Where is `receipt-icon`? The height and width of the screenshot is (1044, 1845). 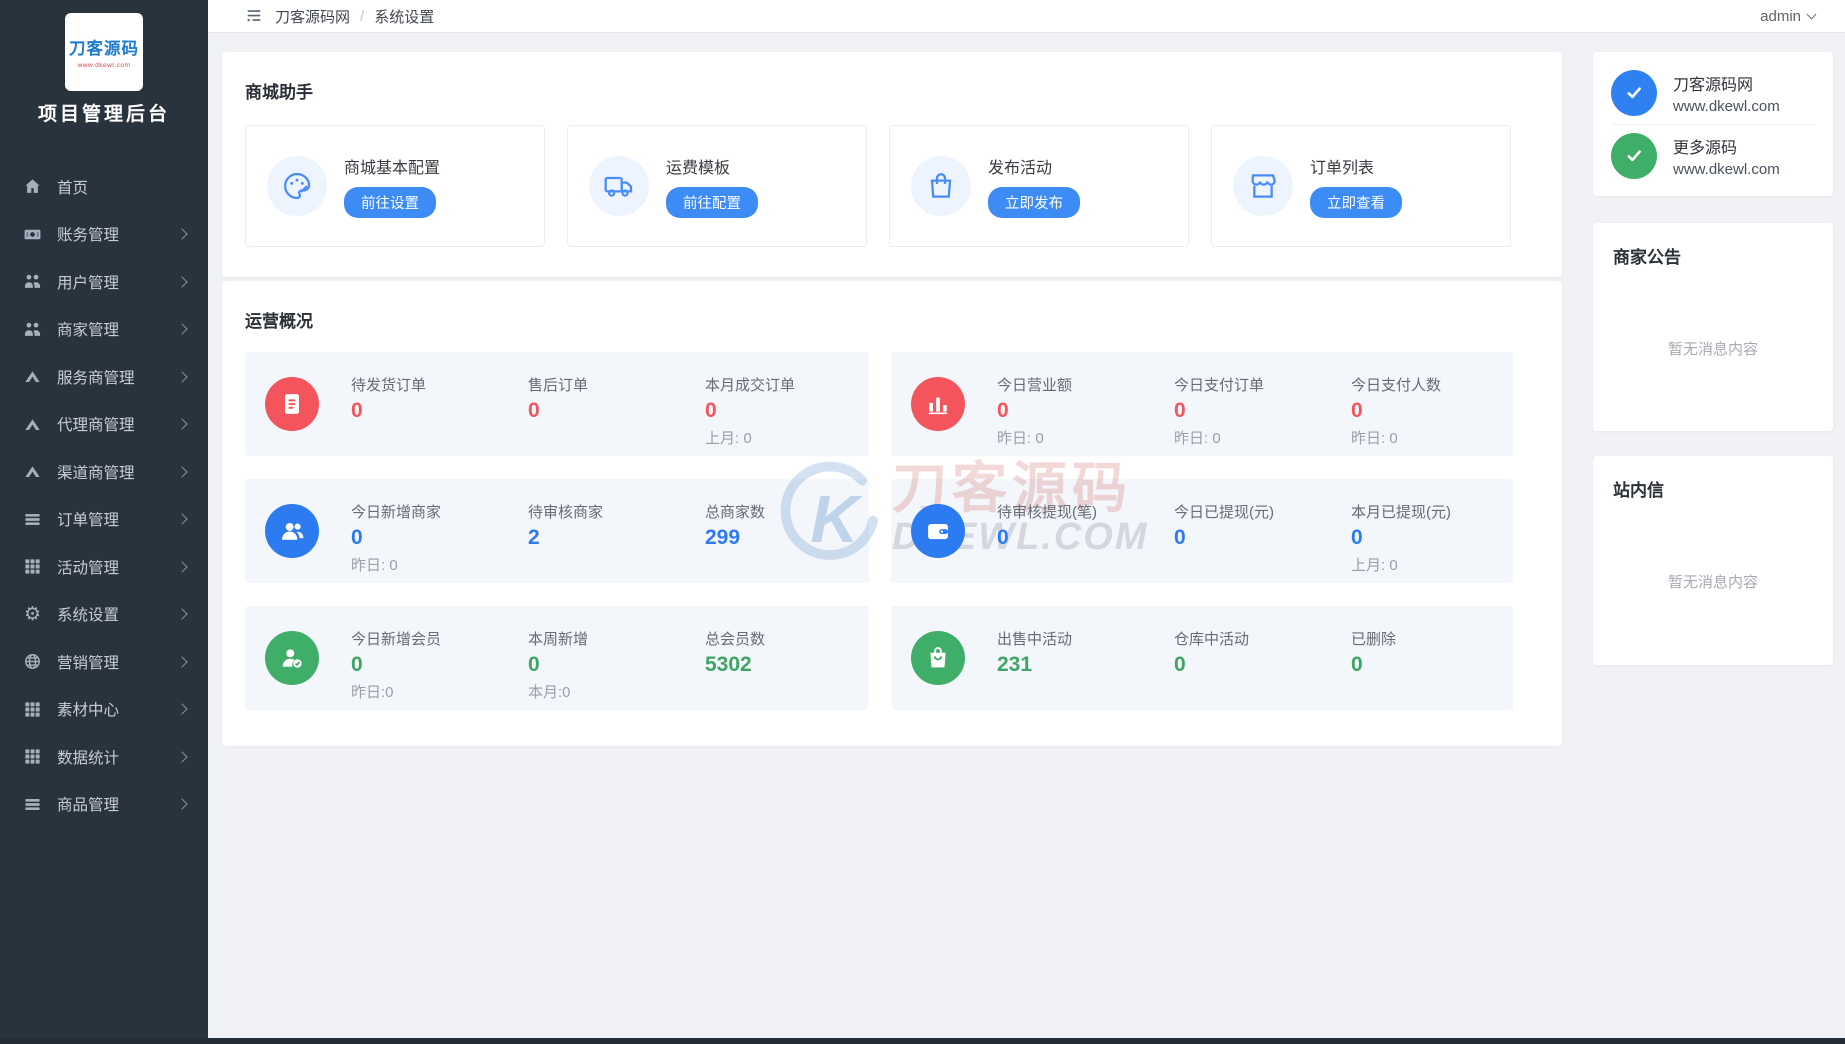 receipt-icon is located at coordinates (292, 404).